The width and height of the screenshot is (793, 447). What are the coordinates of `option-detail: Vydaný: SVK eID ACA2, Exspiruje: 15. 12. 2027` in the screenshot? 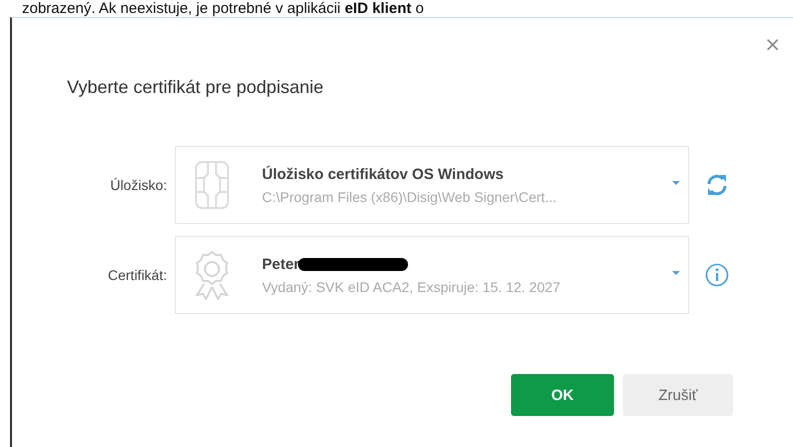 It's located at (411, 286).